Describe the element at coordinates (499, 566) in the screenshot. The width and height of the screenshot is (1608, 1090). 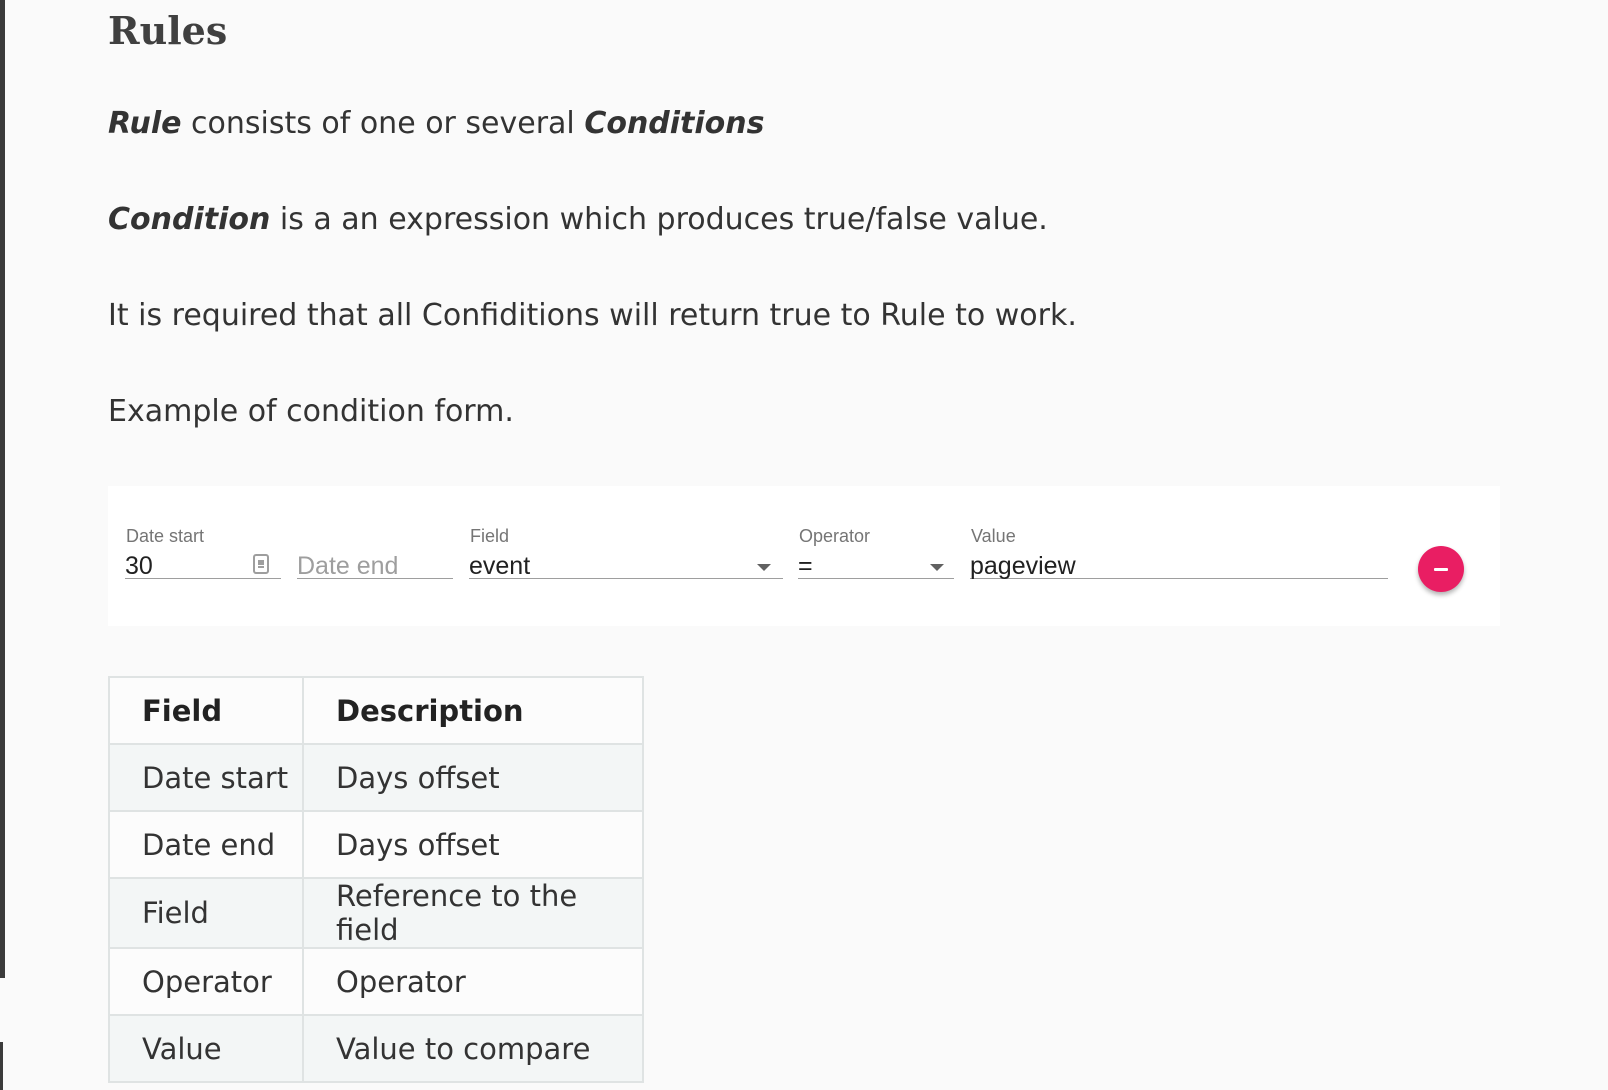
I see `field-value: event` at that location.